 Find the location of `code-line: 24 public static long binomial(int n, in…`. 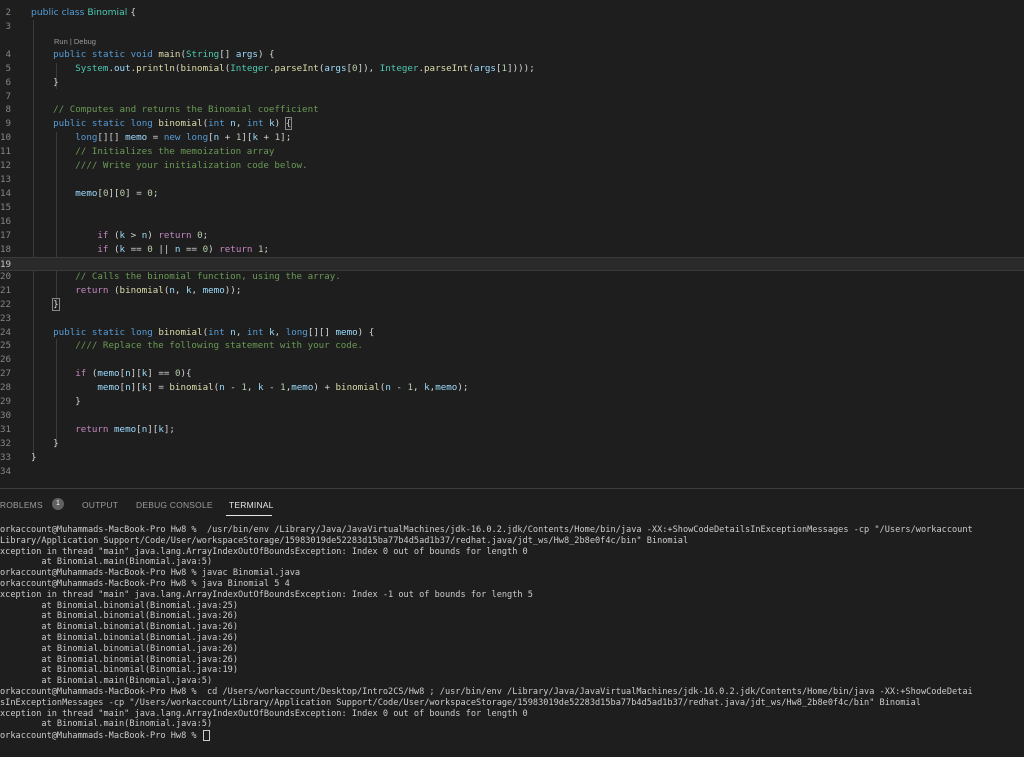

code-line: 24 public static long binomial(int n, in… is located at coordinates (512, 333).